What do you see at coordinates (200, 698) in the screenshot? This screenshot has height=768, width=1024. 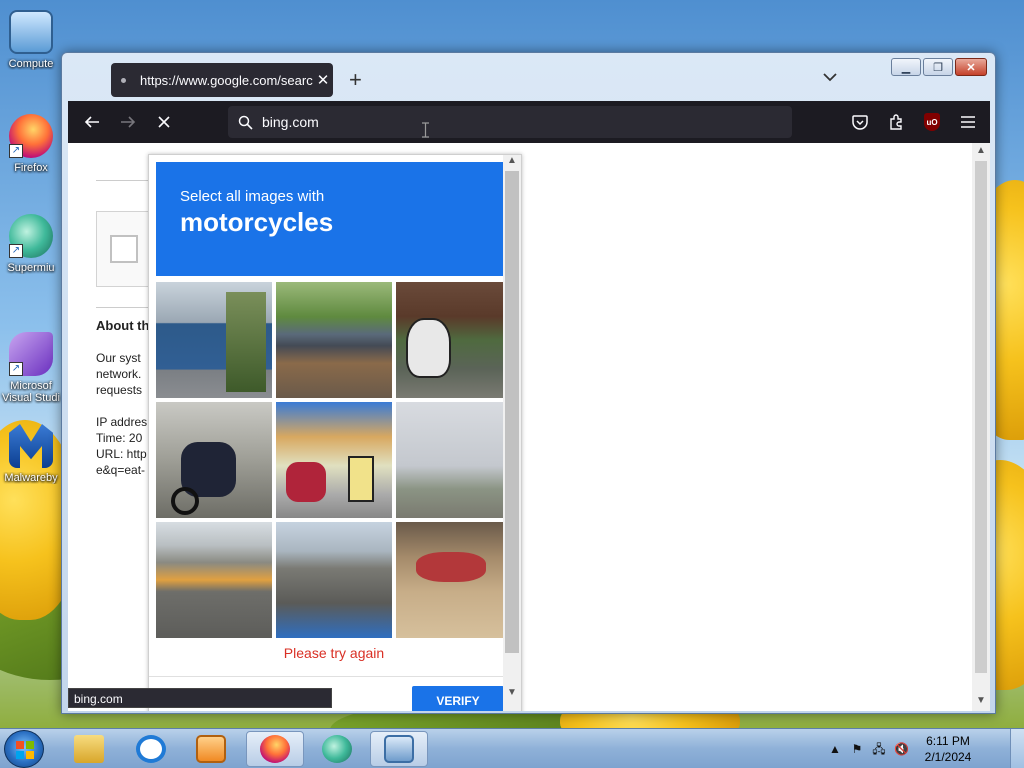 I see `status-bar-url: bing.com` at bounding box center [200, 698].